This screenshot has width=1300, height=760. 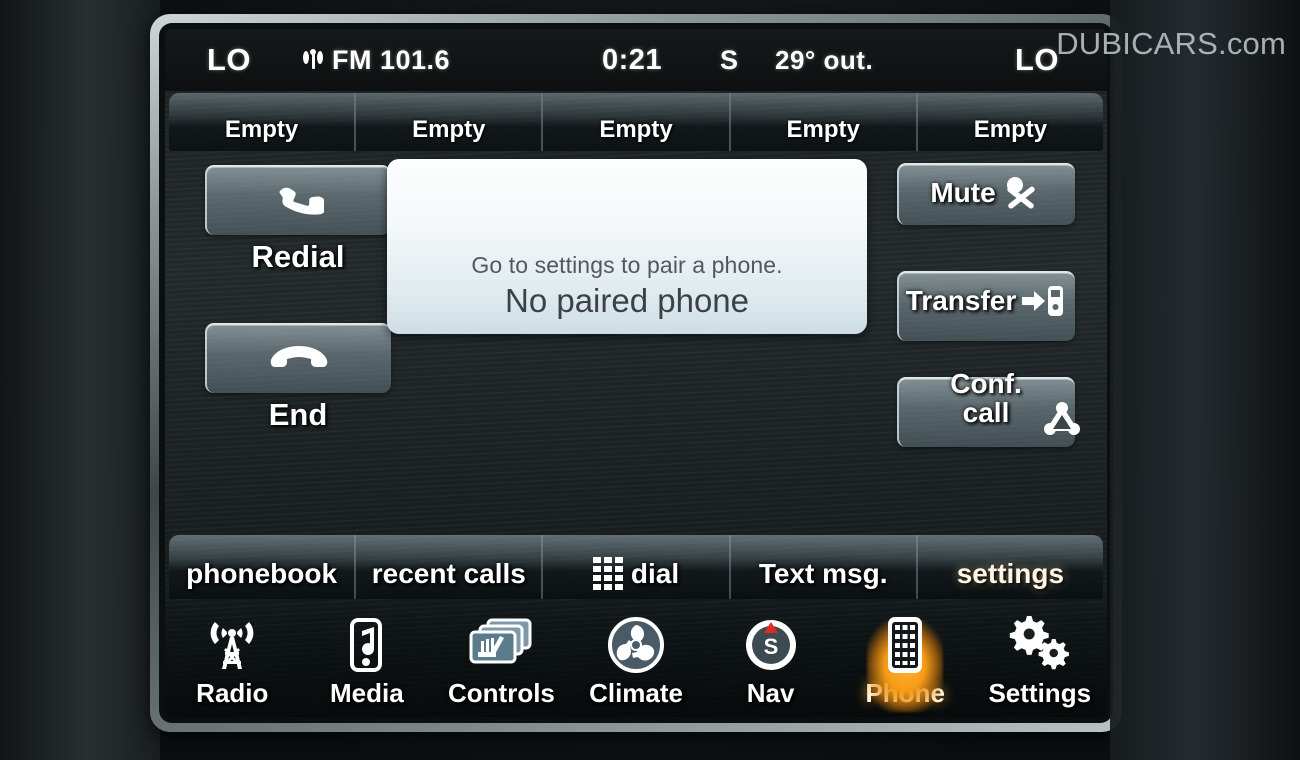 I want to click on message-subtitle: Go to settings to pair a phone., so click(x=627, y=265).